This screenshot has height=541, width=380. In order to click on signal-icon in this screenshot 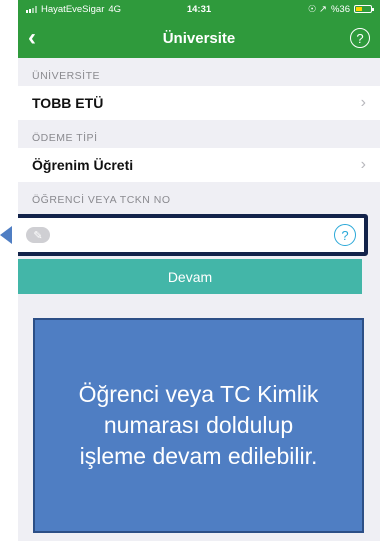, I will do `click(31, 9)`.